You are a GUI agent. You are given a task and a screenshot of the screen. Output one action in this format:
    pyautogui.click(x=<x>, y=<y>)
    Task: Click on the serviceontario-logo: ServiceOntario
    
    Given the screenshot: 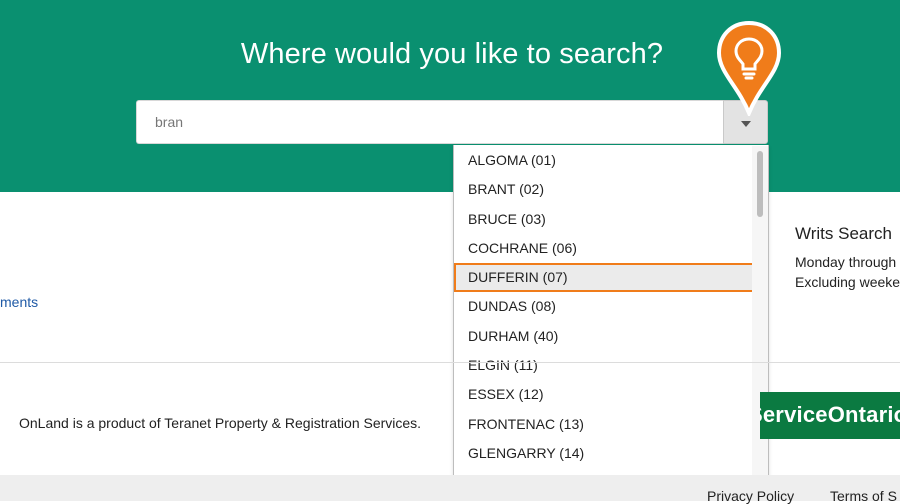 What is the action you would take?
    pyautogui.click(x=830, y=415)
    